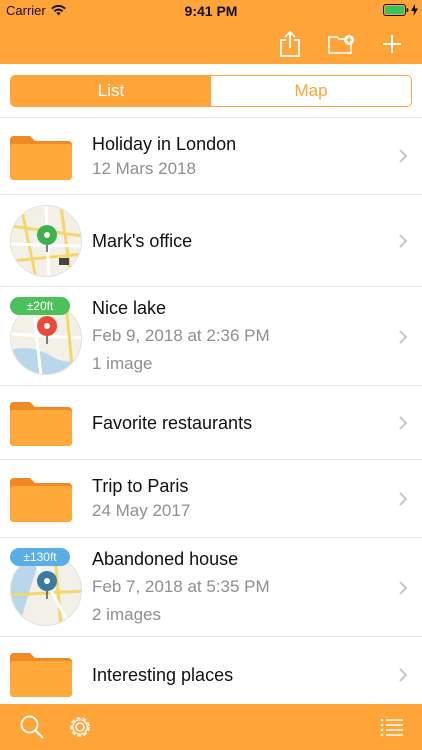 The width and height of the screenshot is (422, 750). Describe the element at coordinates (211, 727) in the screenshot. I see `bottom-toolbar` at that location.